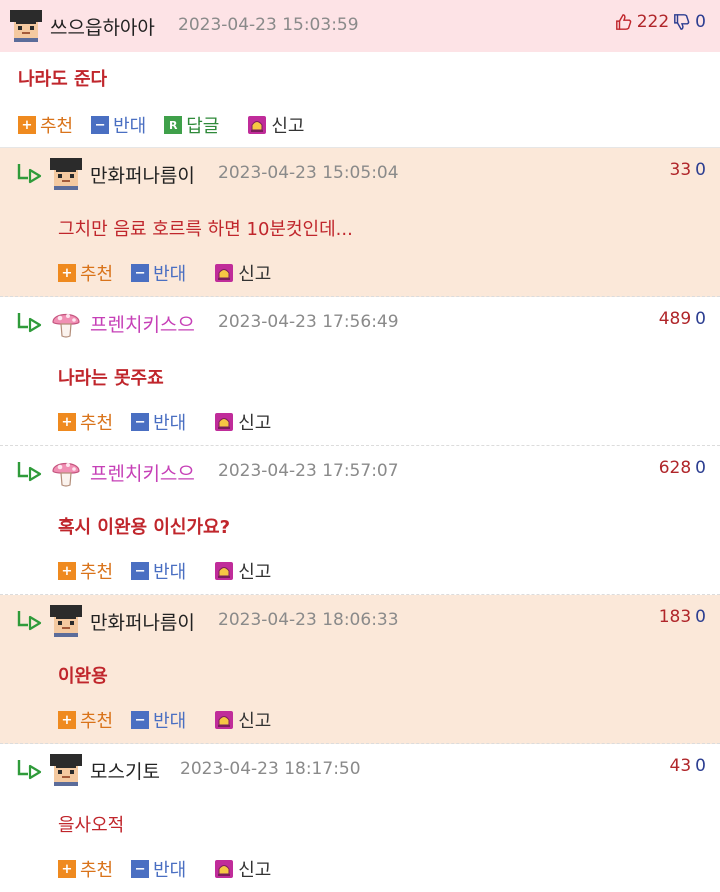 This screenshot has height=892, width=720. I want to click on upvote-count: 183, so click(675, 617).